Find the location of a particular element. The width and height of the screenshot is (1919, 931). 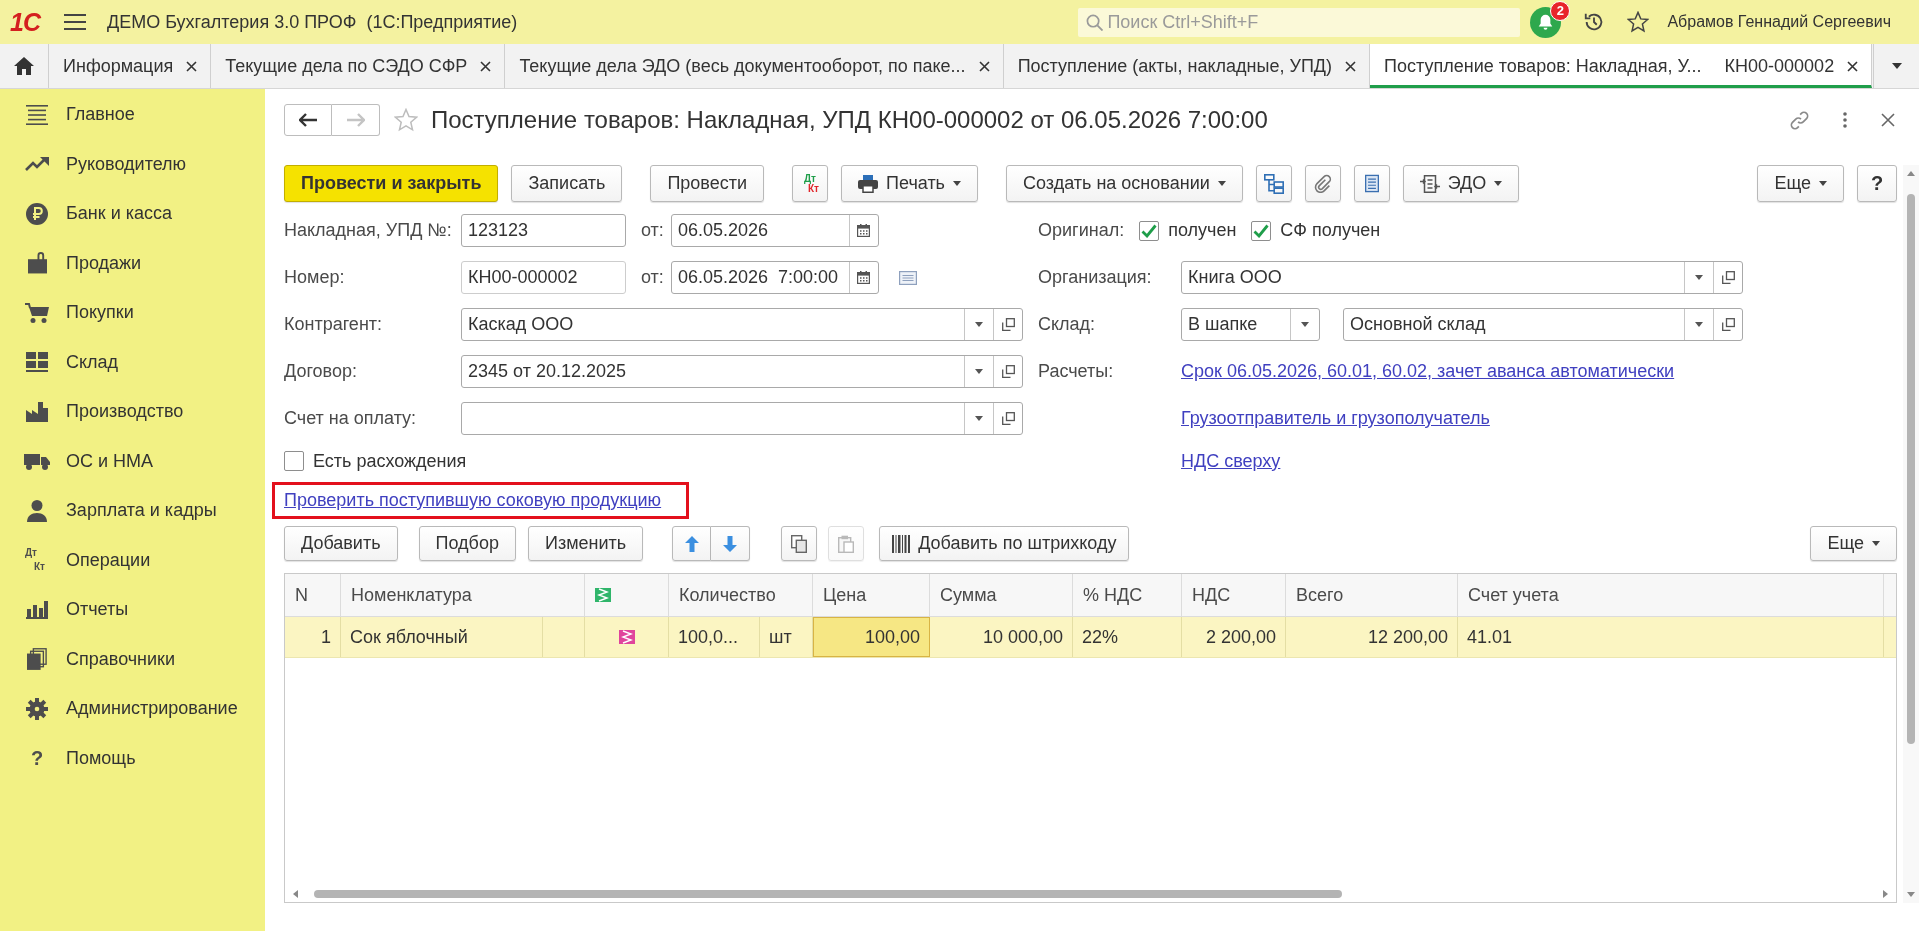

comment-icon is located at coordinates (907, 277).